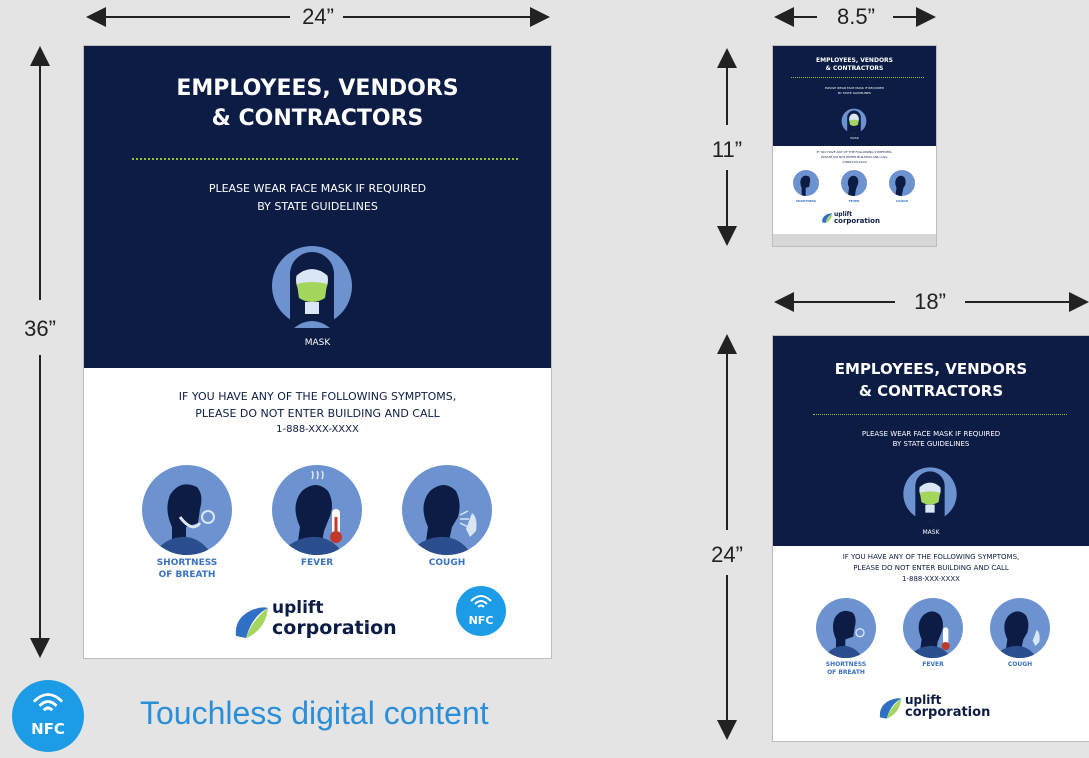  I want to click on large-width-label: 24”, so click(318, 16).